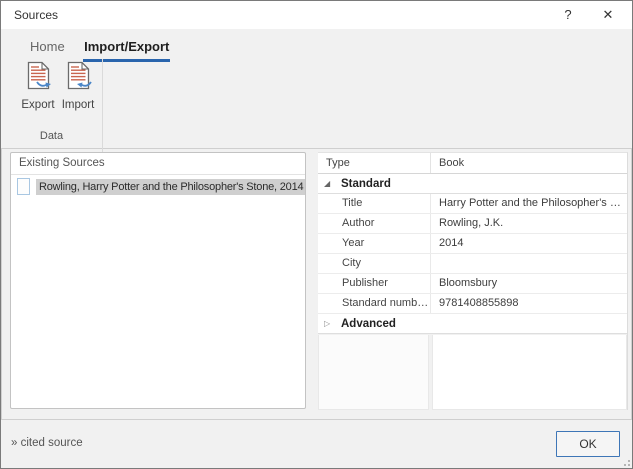  What do you see at coordinates (374, 203) in the screenshot?
I see `property-name: Title` at bounding box center [374, 203].